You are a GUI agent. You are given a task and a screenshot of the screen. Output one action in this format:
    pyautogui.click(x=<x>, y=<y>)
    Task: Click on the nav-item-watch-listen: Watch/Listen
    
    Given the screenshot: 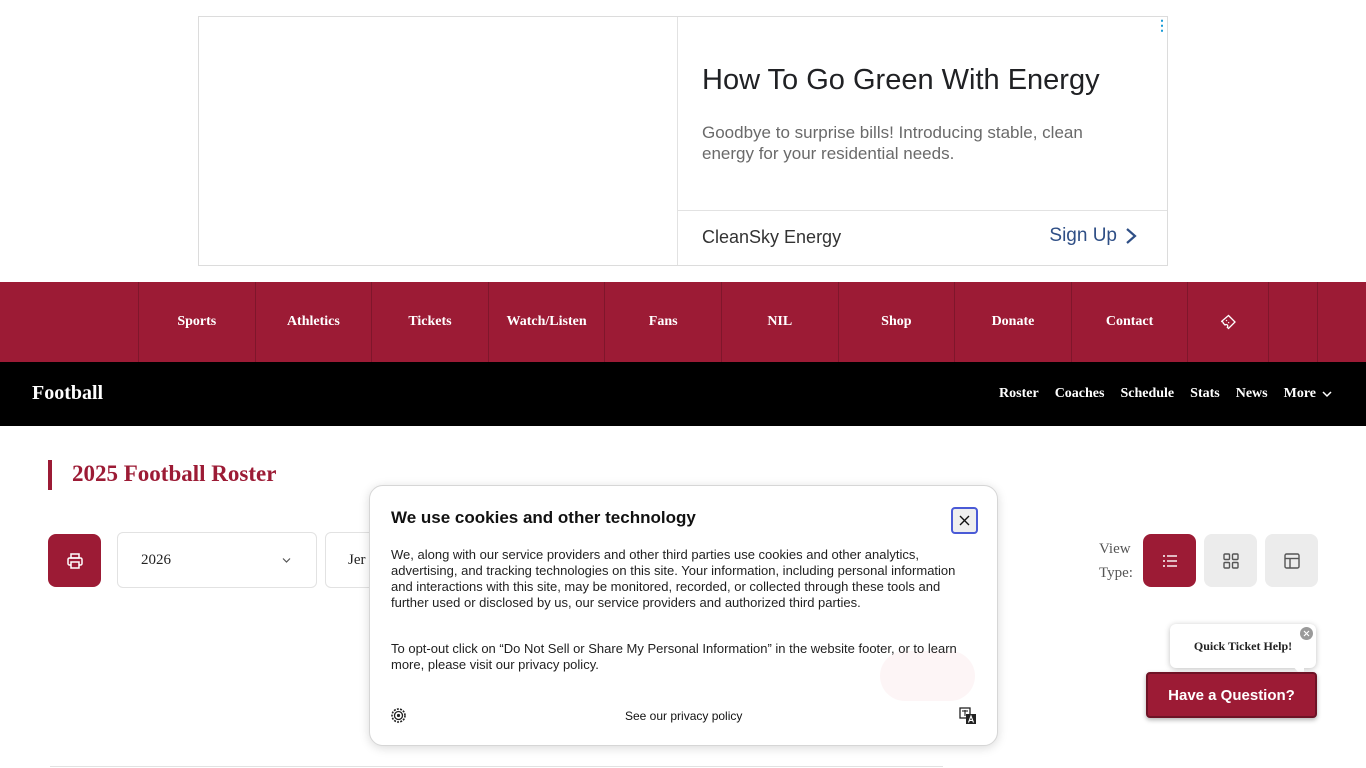 What is the action you would take?
    pyautogui.click(x=547, y=322)
    